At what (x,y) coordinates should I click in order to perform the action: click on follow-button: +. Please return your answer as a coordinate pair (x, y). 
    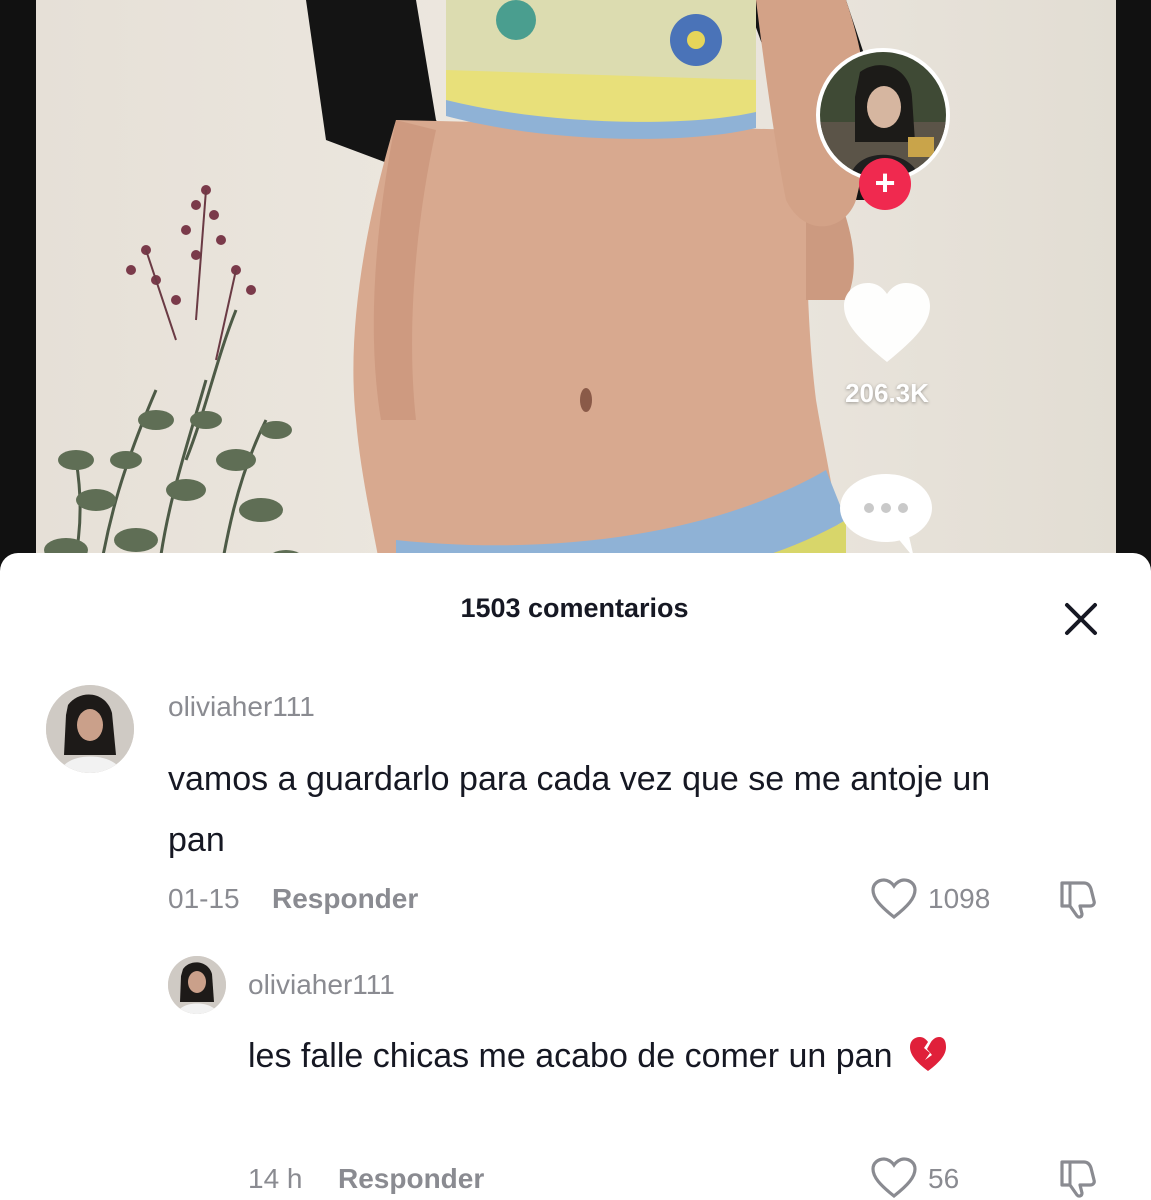
    Looking at the image, I should click on (885, 184).